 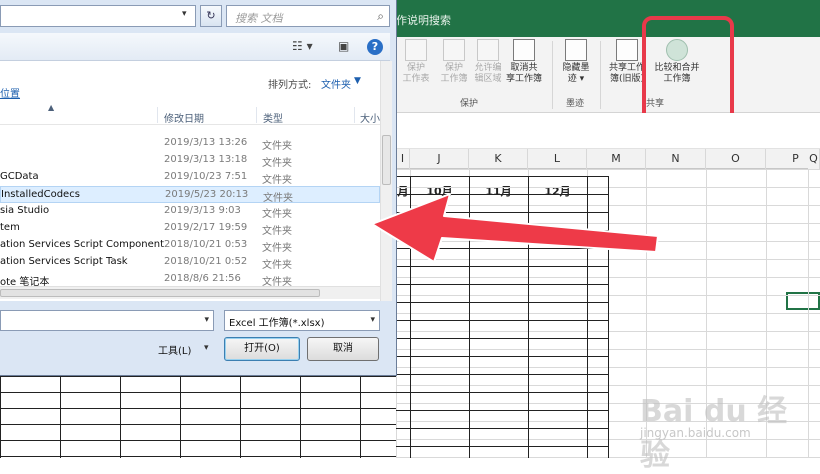 I want to click on library-link: 位置, so click(x=10, y=92).